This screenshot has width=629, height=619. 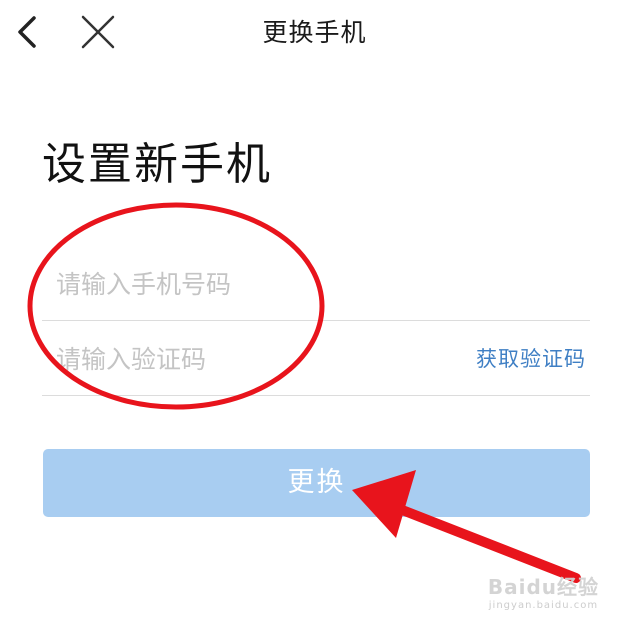 I want to click on nav-bar: 更换手机, so click(x=314, y=32).